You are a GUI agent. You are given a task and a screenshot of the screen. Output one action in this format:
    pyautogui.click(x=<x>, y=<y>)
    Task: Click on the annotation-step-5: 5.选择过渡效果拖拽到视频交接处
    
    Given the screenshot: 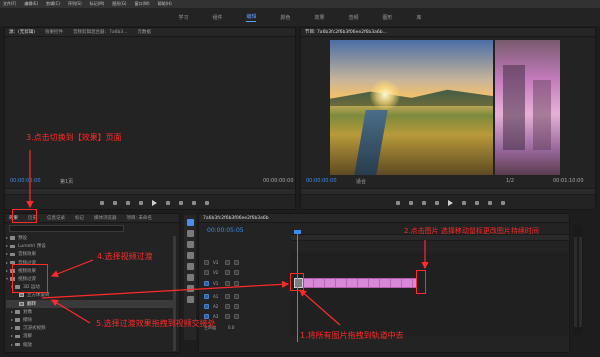 What is the action you would take?
    pyautogui.click(x=156, y=323)
    